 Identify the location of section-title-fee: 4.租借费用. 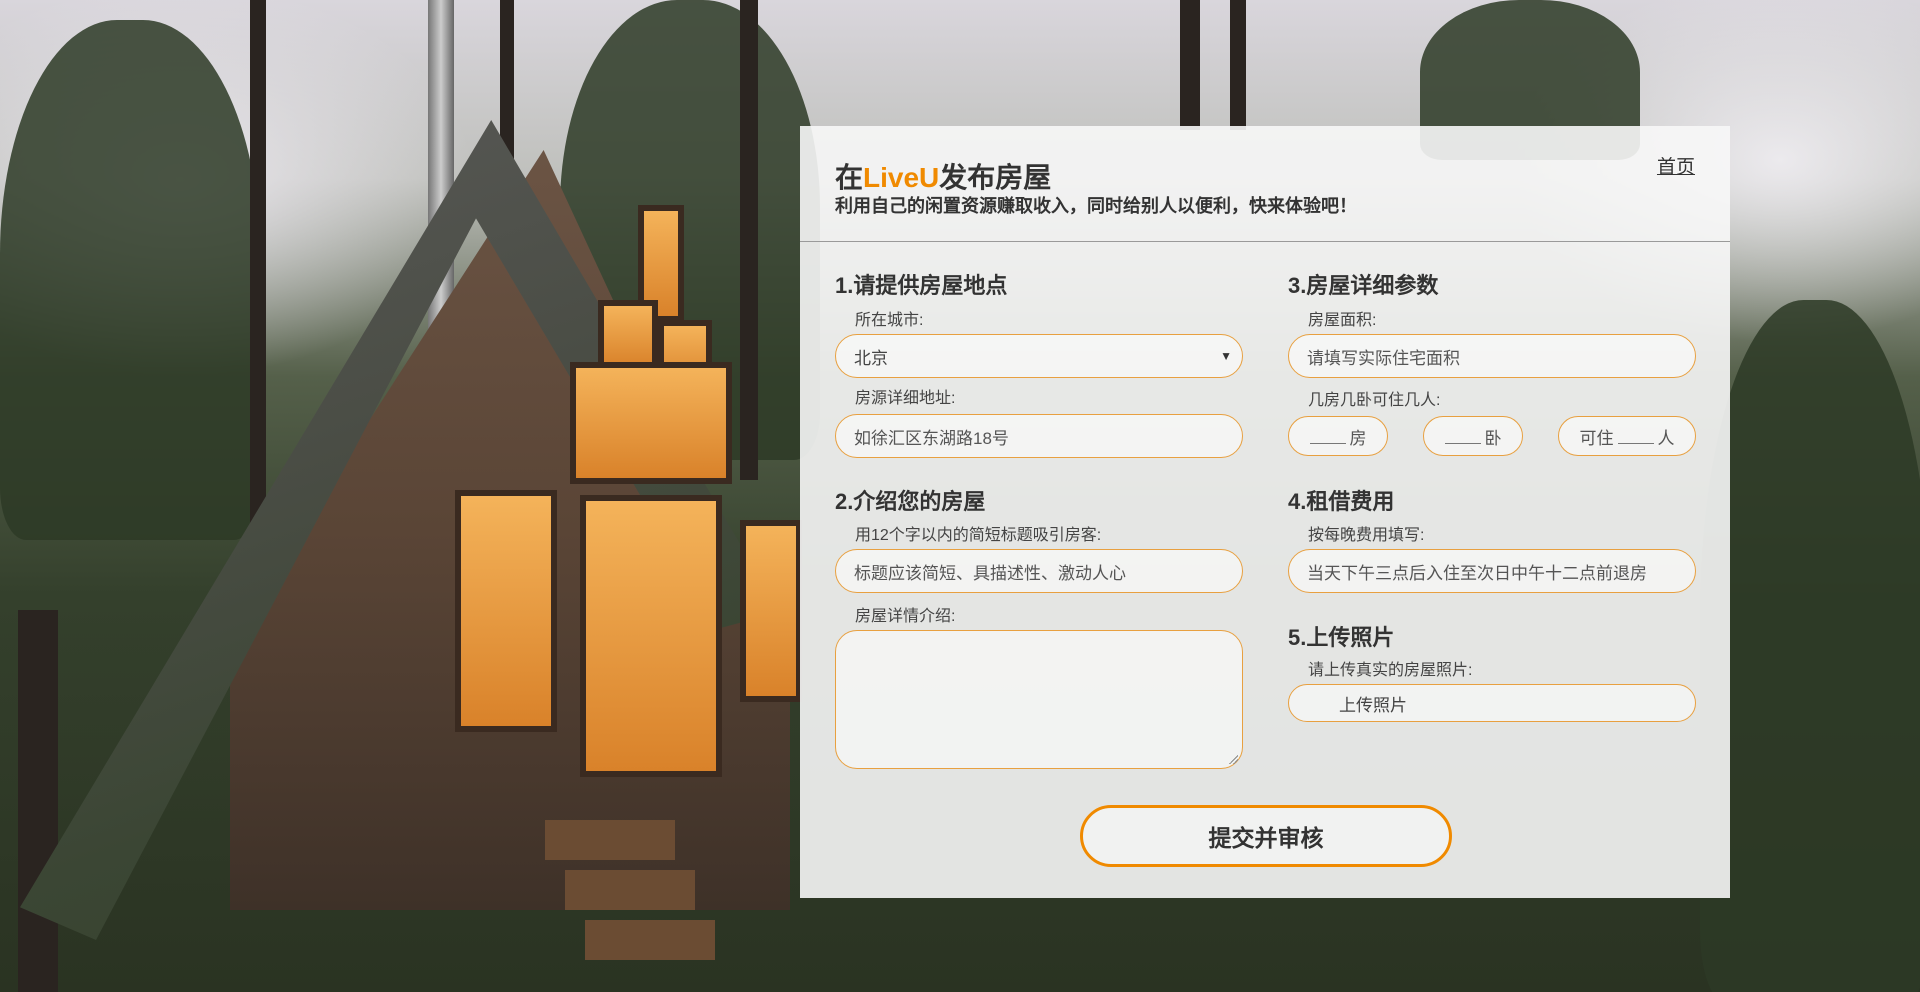
(1341, 501).